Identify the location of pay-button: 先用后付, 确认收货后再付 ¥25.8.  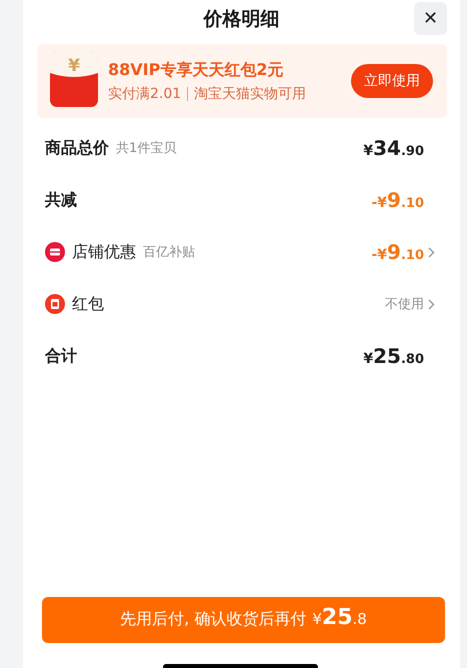
(243, 620).